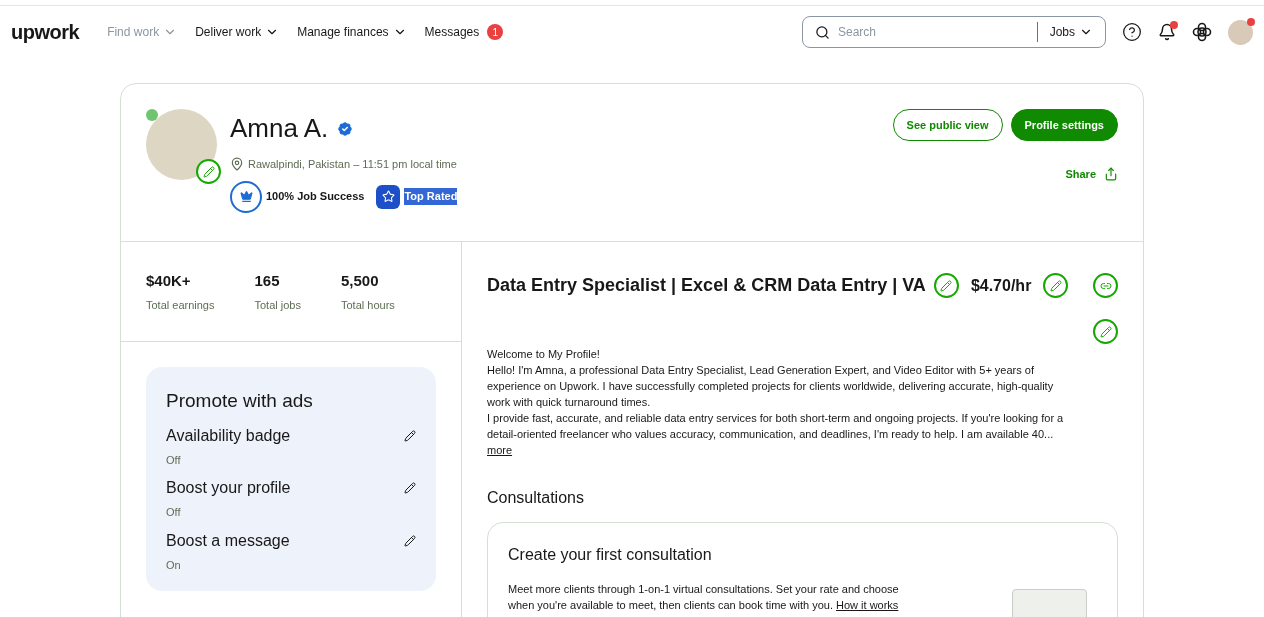 The height and width of the screenshot is (617, 1264). I want to click on scope-dropdown: Jobs, so click(1071, 32).